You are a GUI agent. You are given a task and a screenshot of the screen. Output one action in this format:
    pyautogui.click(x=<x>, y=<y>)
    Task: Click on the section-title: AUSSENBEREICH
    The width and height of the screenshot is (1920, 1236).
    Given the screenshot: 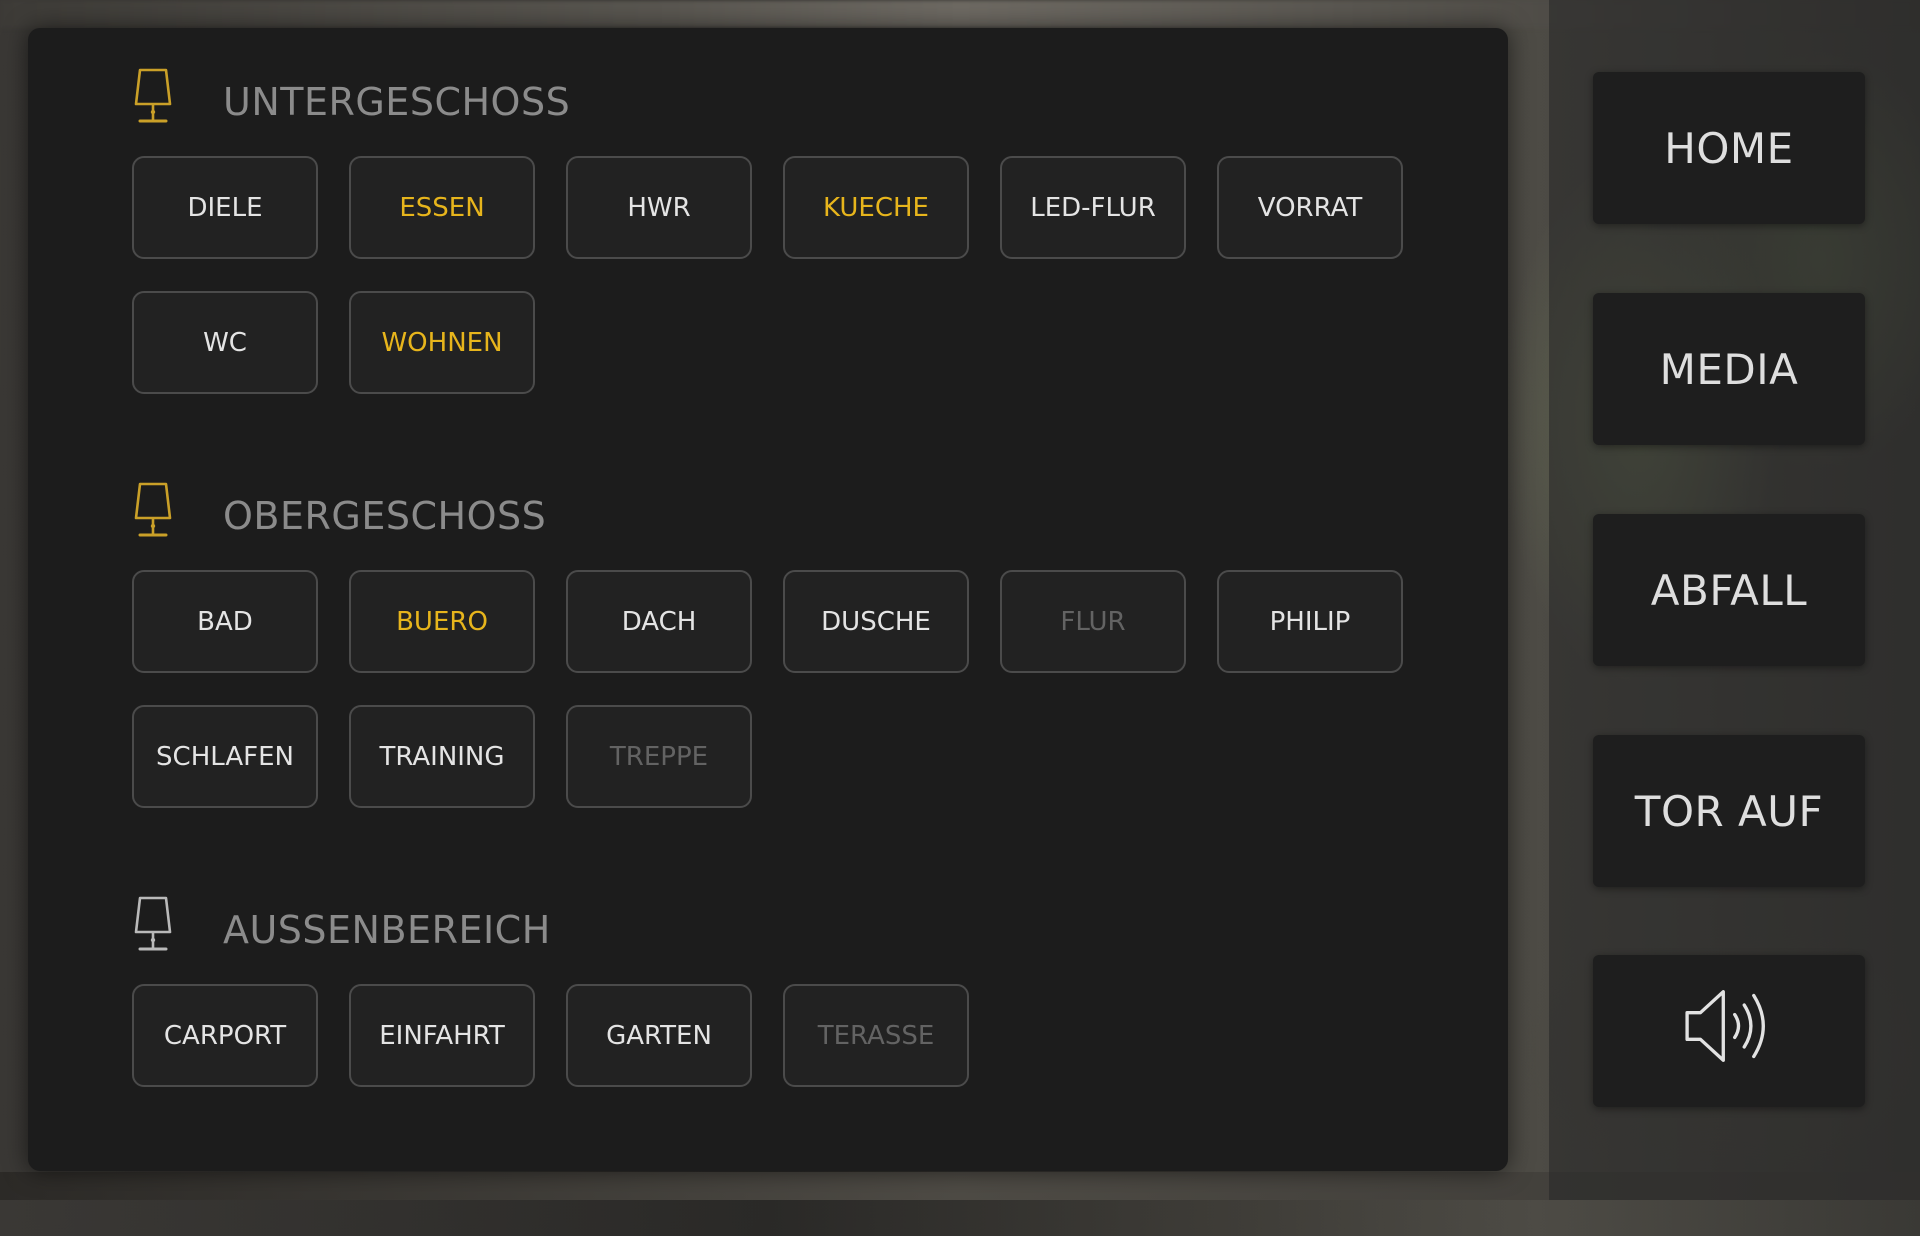 What is the action you would take?
    pyautogui.click(x=387, y=930)
    